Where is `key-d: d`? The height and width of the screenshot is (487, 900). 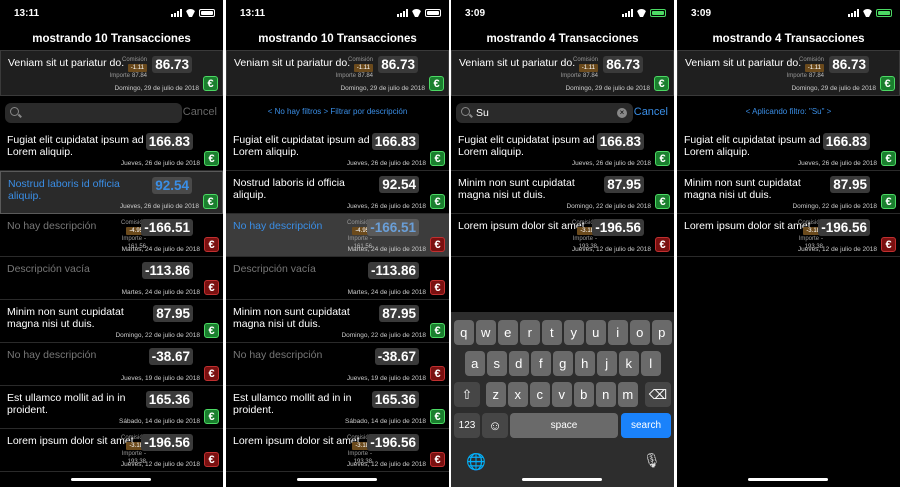
key-d: d is located at coordinates (519, 363).